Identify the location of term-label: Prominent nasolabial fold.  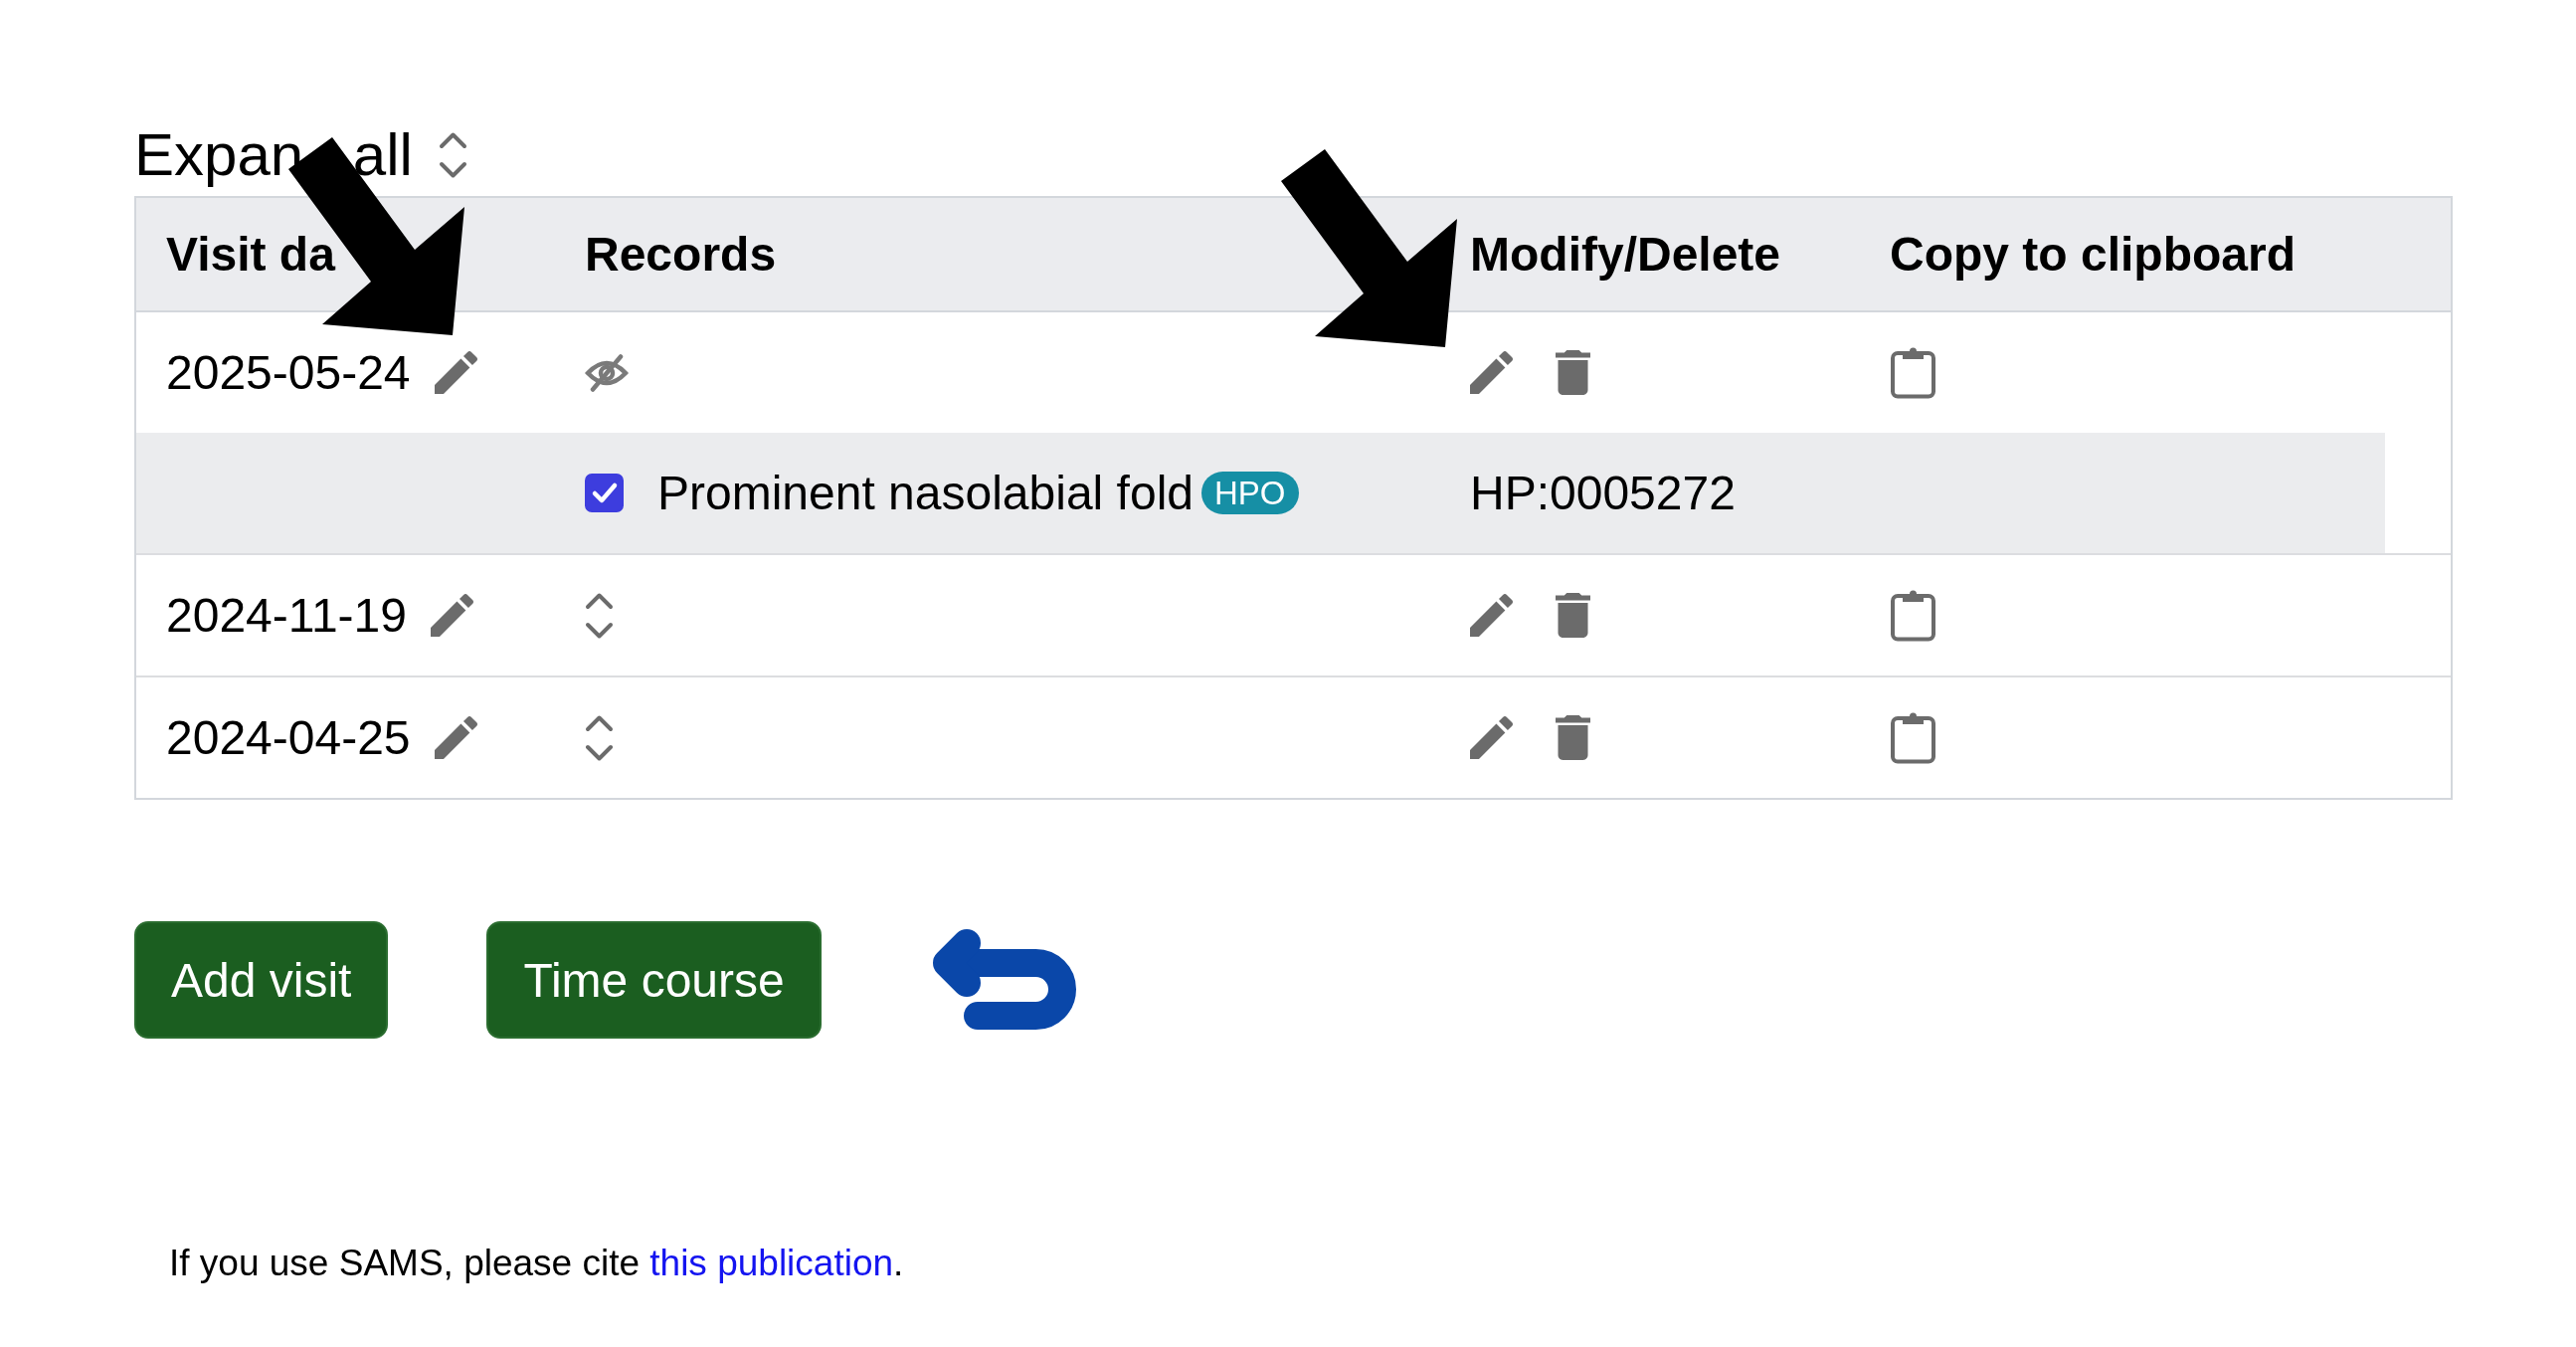
(925, 493).